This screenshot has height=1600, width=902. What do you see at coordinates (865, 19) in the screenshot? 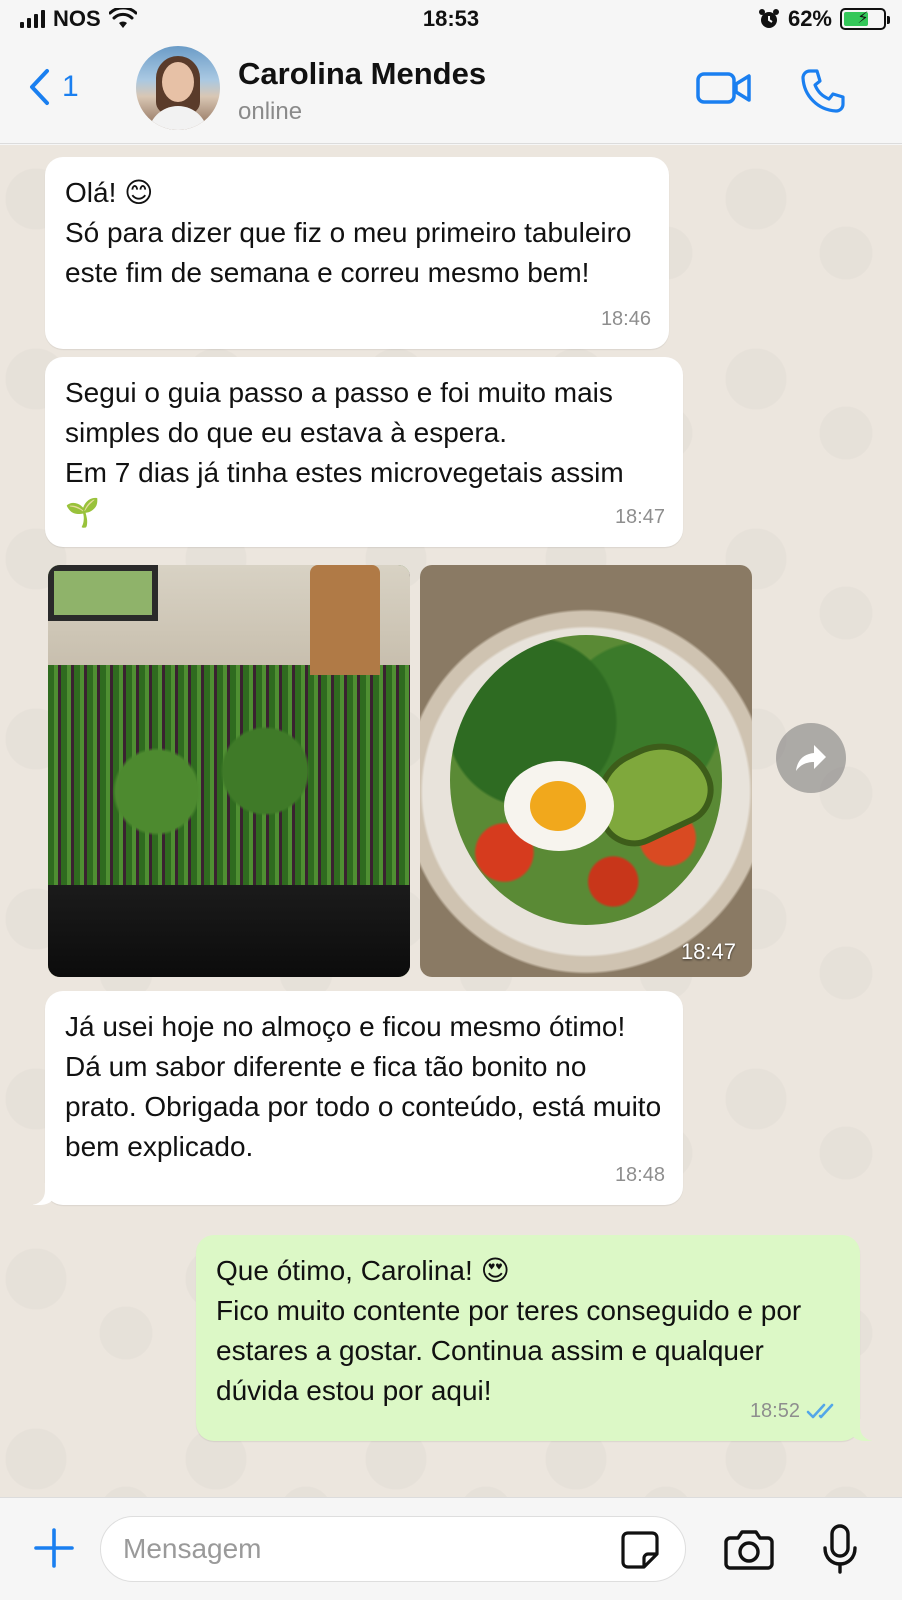
I see `battery-icon: ⚡` at bounding box center [865, 19].